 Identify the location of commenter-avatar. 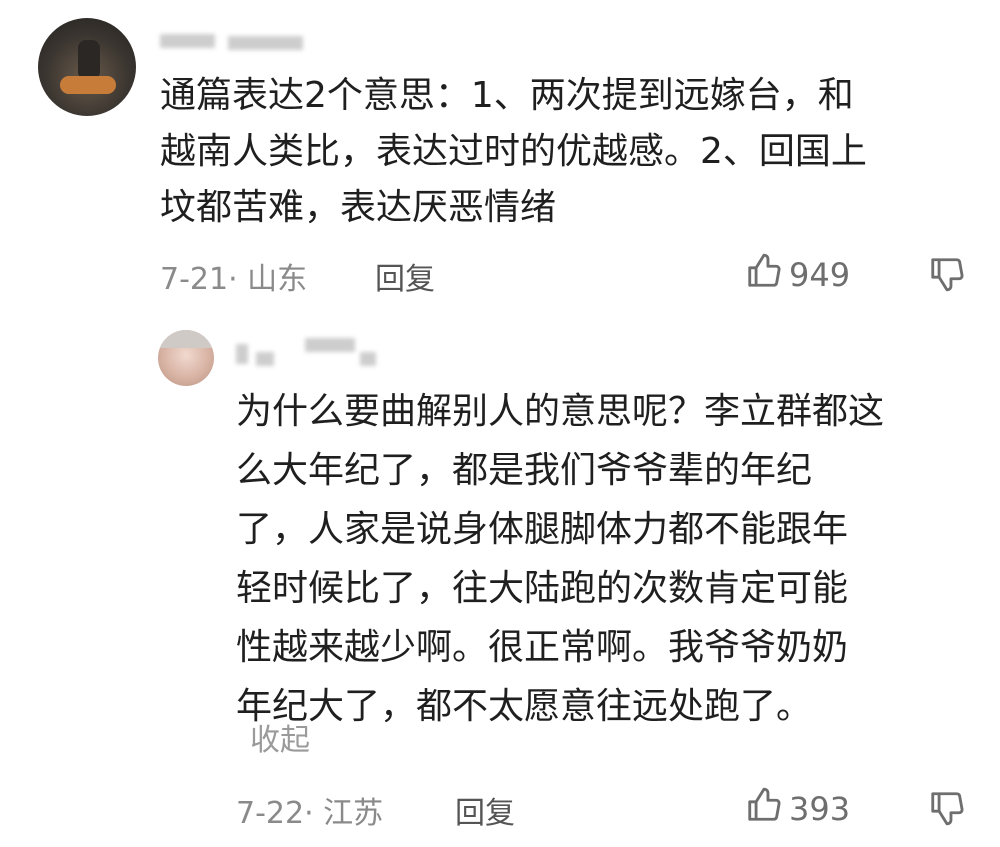
(87, 67).